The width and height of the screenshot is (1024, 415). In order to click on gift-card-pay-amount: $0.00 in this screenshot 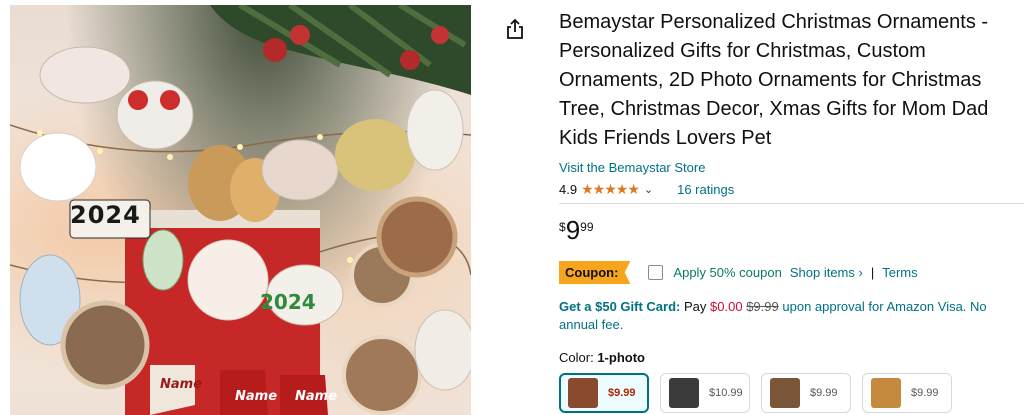, I will do `click(726, 306)`.